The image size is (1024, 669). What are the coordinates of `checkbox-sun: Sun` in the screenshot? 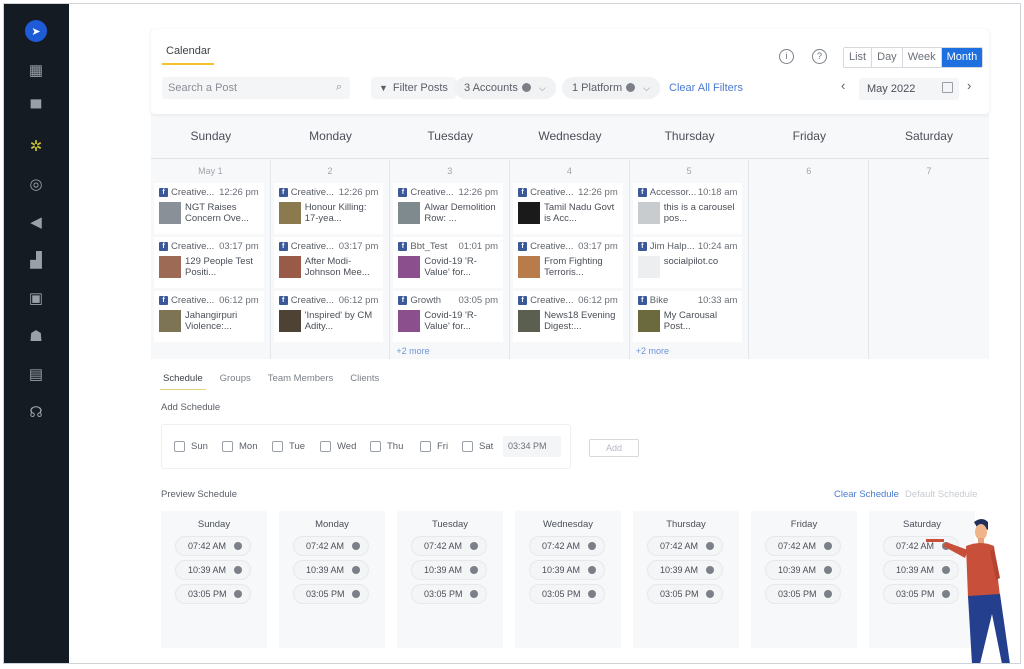 It's located at (191, 446).